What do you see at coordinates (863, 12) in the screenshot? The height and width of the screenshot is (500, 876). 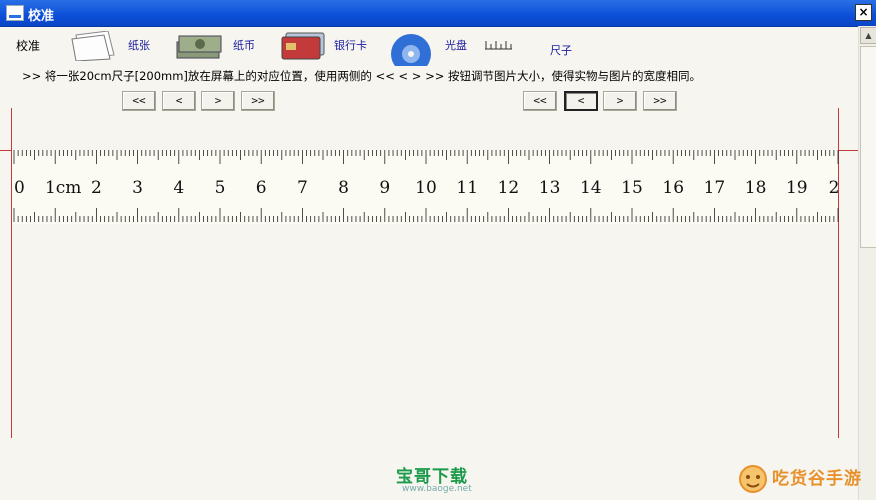 I see `close-button: ×` at bounding box center [863, 12].